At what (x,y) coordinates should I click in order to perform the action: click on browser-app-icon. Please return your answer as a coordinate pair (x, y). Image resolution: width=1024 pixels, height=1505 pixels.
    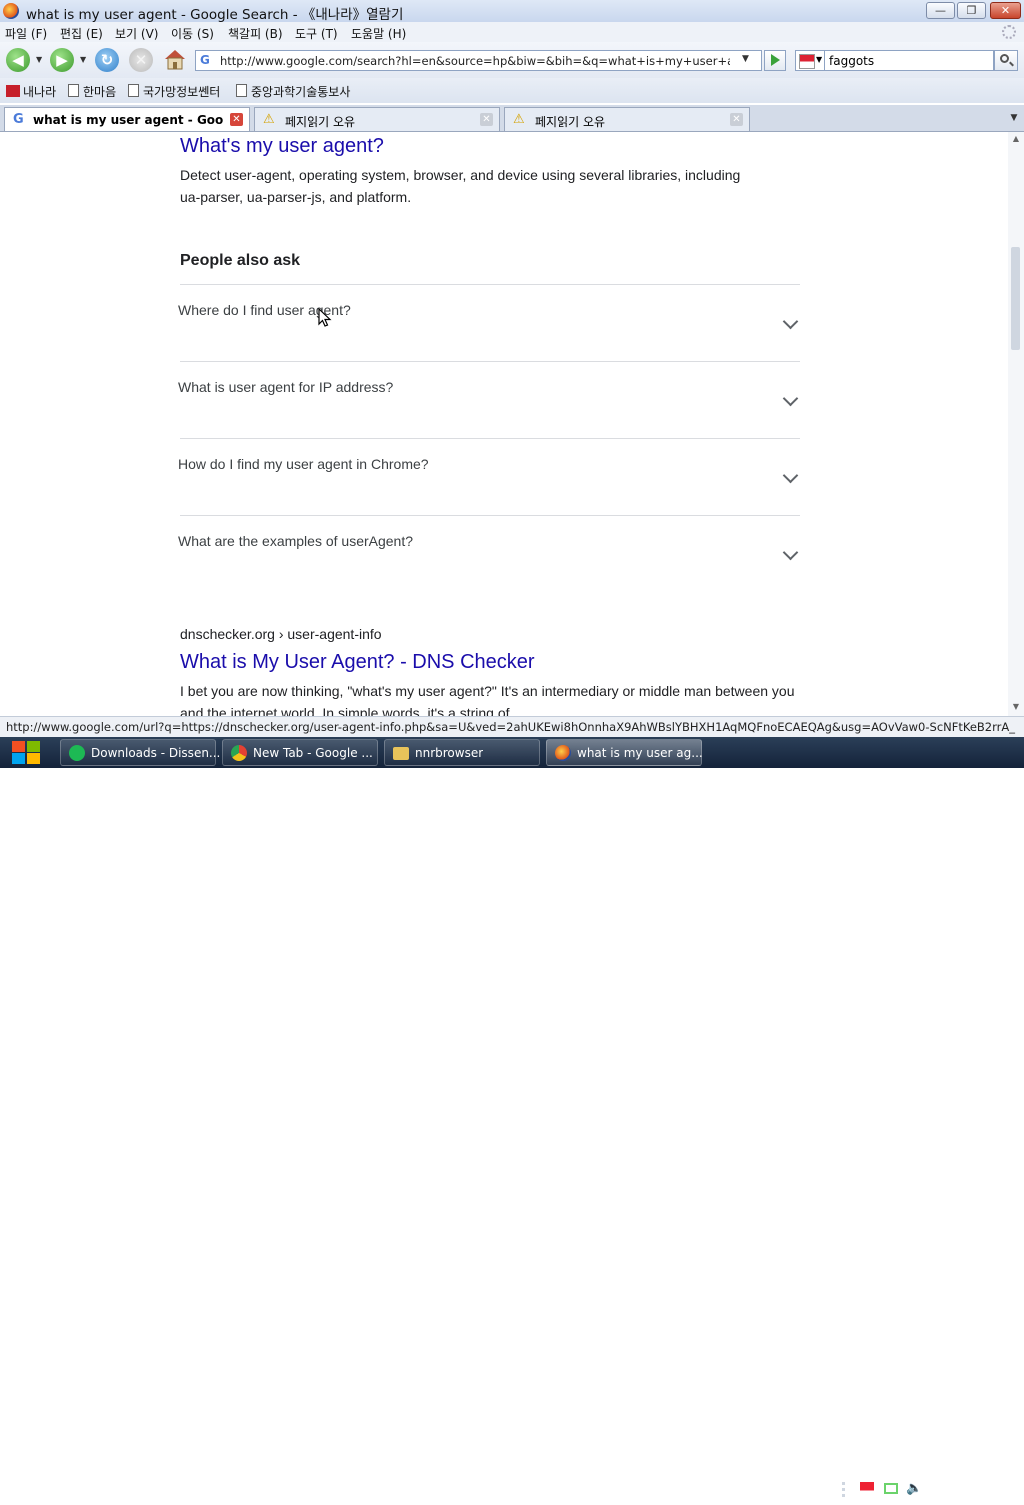
    Looking at the image, I should click on (11, 11).